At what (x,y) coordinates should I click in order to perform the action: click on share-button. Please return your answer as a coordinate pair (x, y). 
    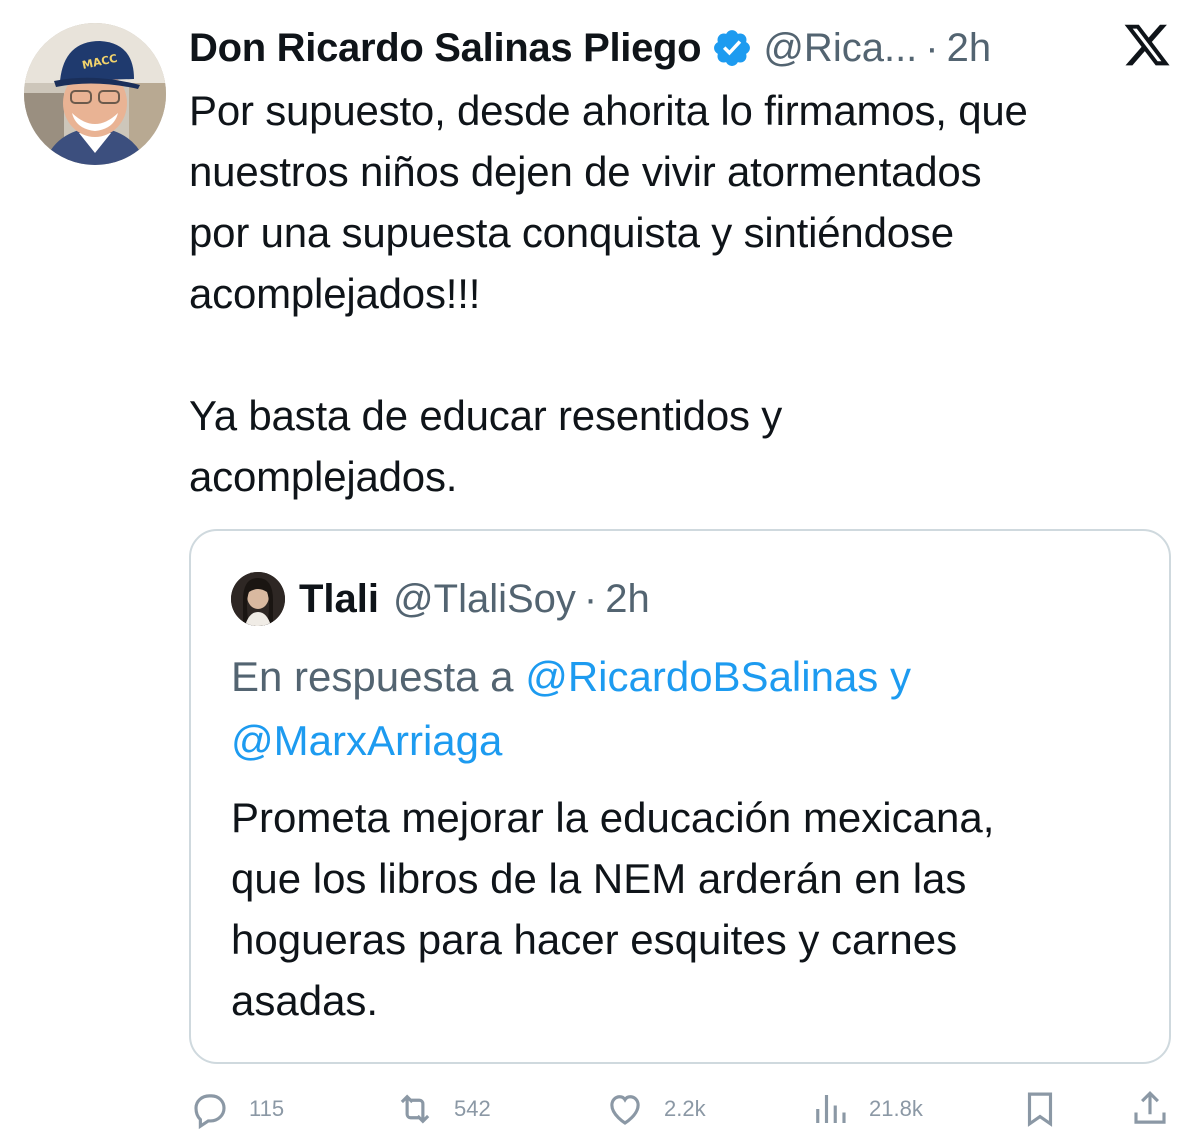
    Looking at the image, I should click on (1150, 1109).